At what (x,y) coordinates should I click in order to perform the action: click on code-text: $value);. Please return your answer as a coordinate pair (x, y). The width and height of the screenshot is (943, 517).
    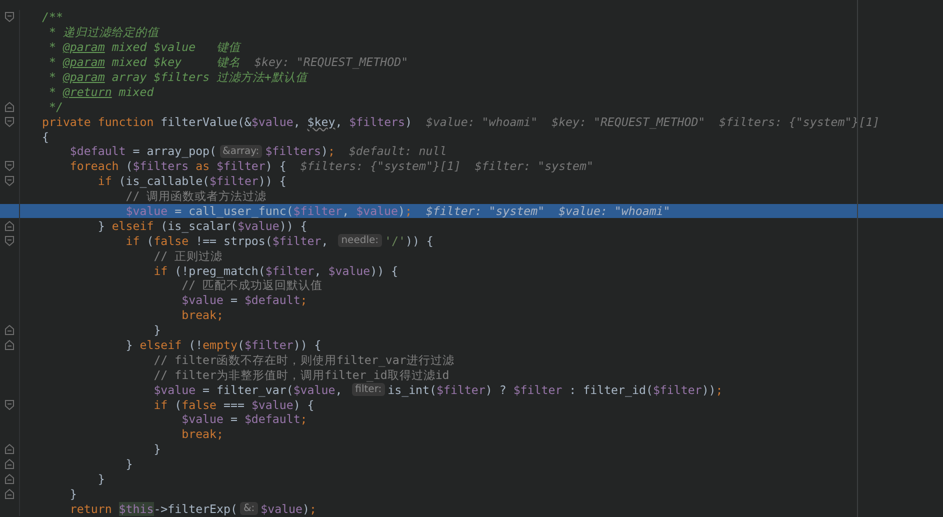
    Looking at the image, I should click on (288, 509).